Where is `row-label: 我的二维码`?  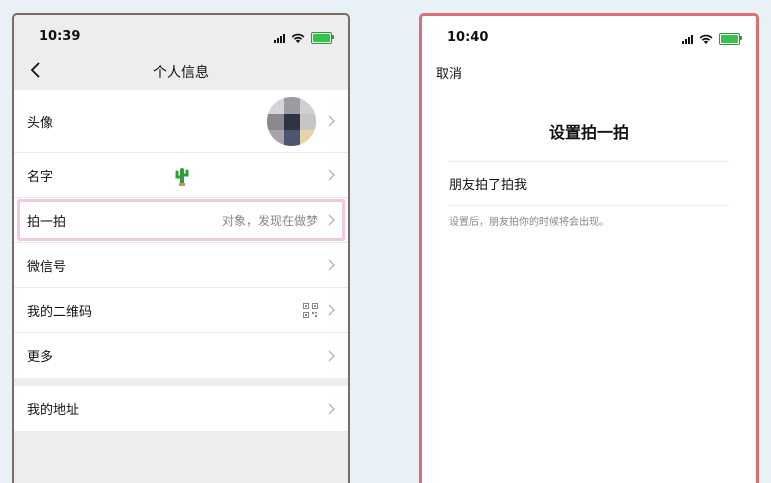 row-label: 我的二维码 is located at coordinates (60, 312).